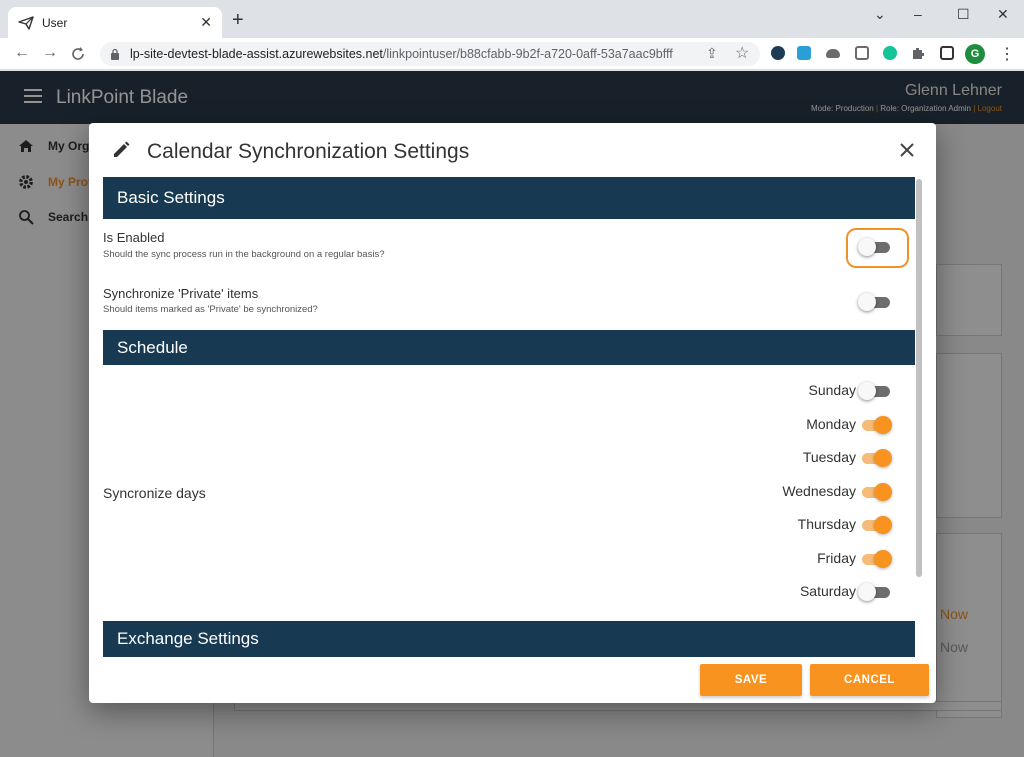  Describe the element at coordinates (115, 22) in the screenshot. I see `browser-tab: User ✕` at that location.